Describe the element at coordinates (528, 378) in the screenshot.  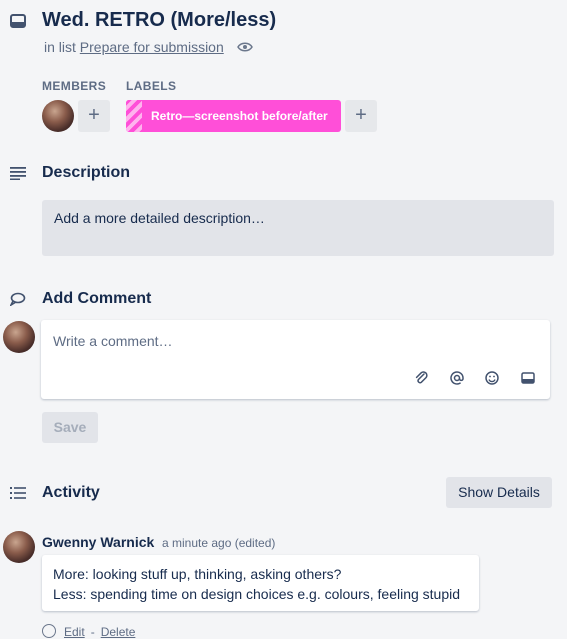
I see `card-attach-icon` at that location.